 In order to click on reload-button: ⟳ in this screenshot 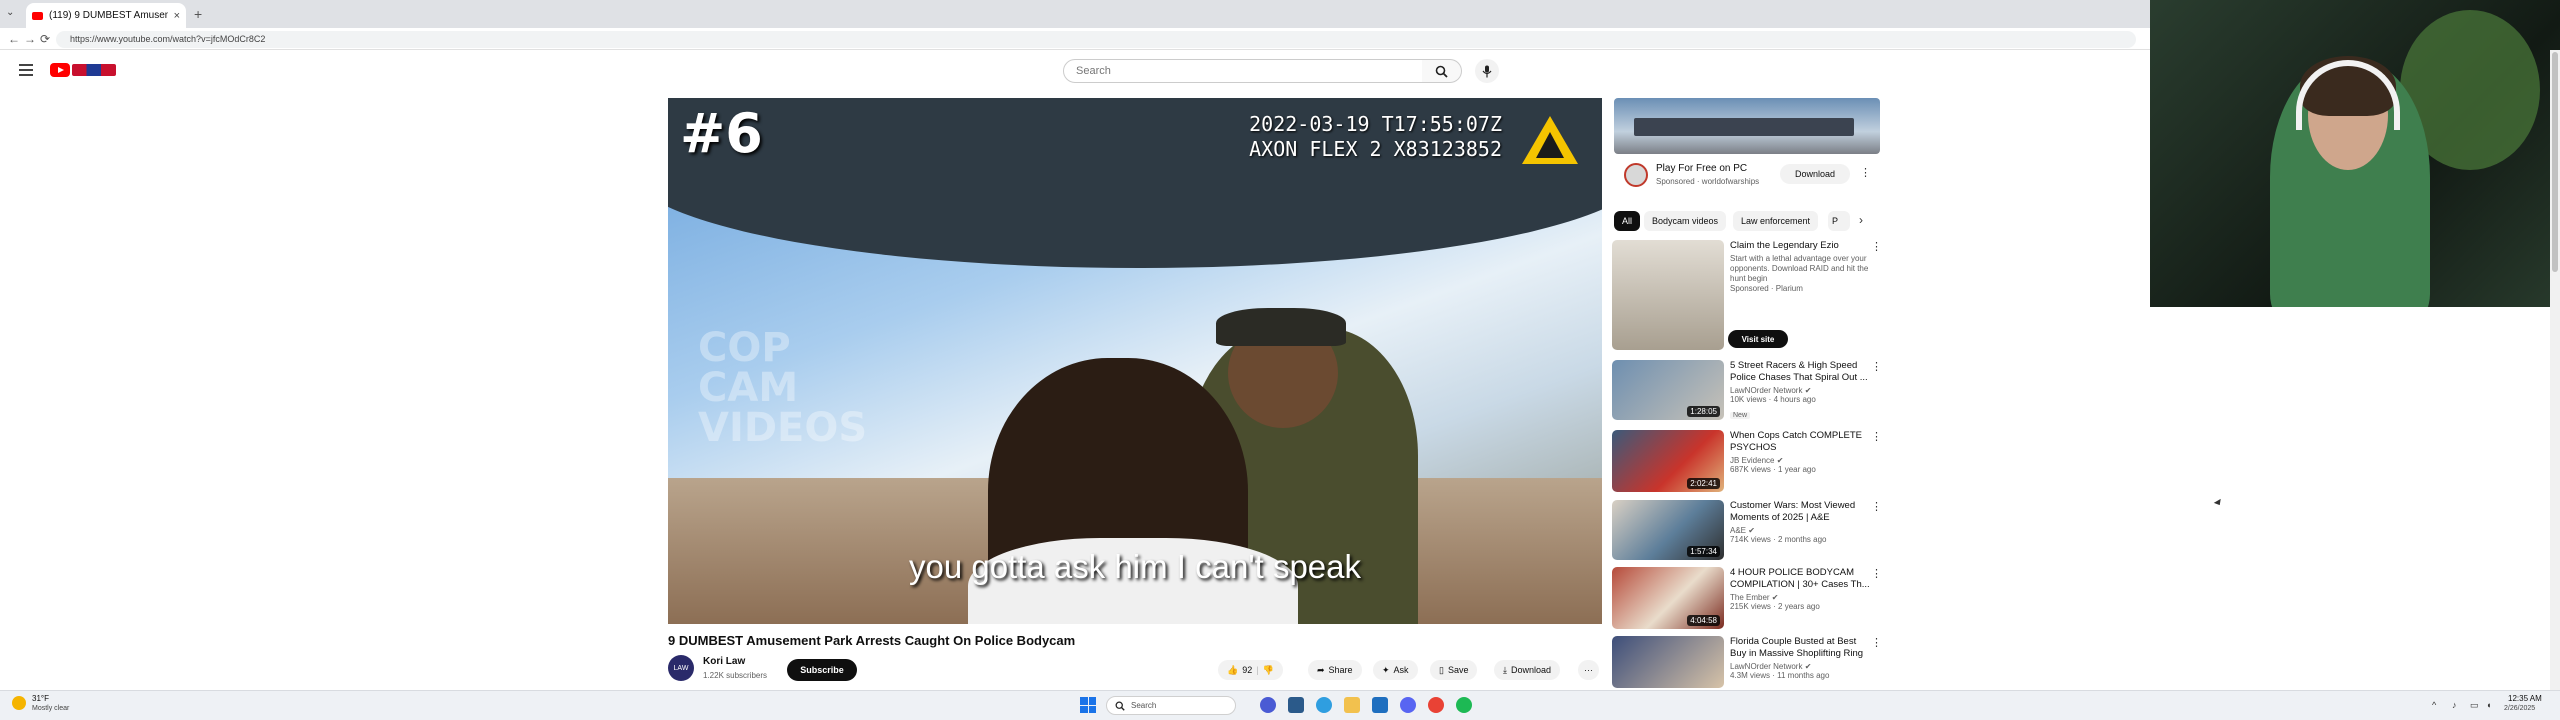, I will do `click(45, 39)`.